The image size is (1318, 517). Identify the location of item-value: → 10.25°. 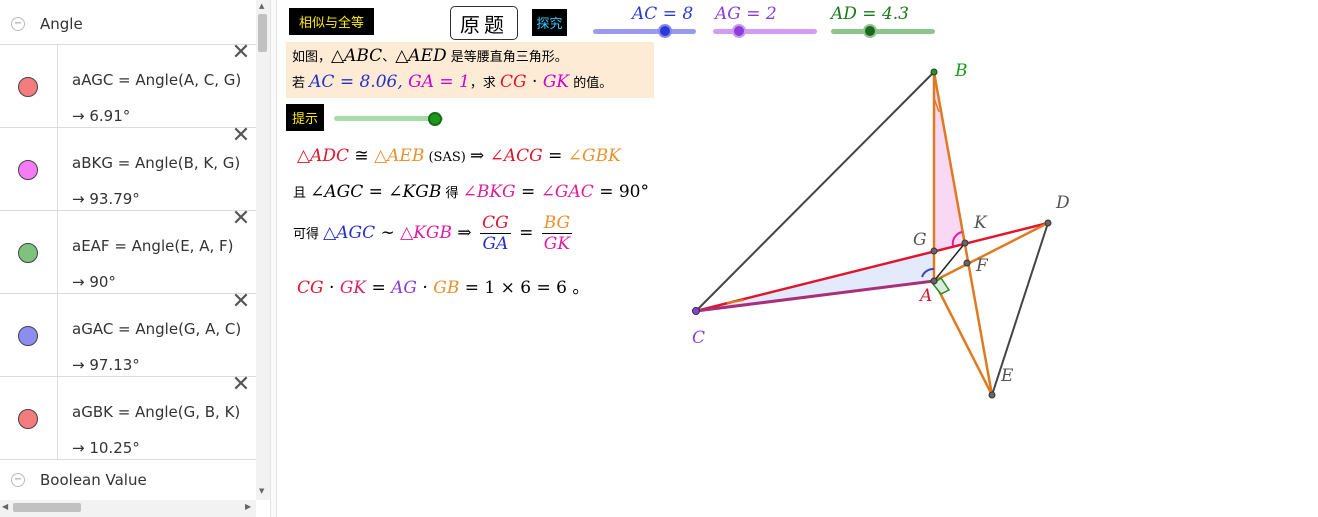
(106, 448).